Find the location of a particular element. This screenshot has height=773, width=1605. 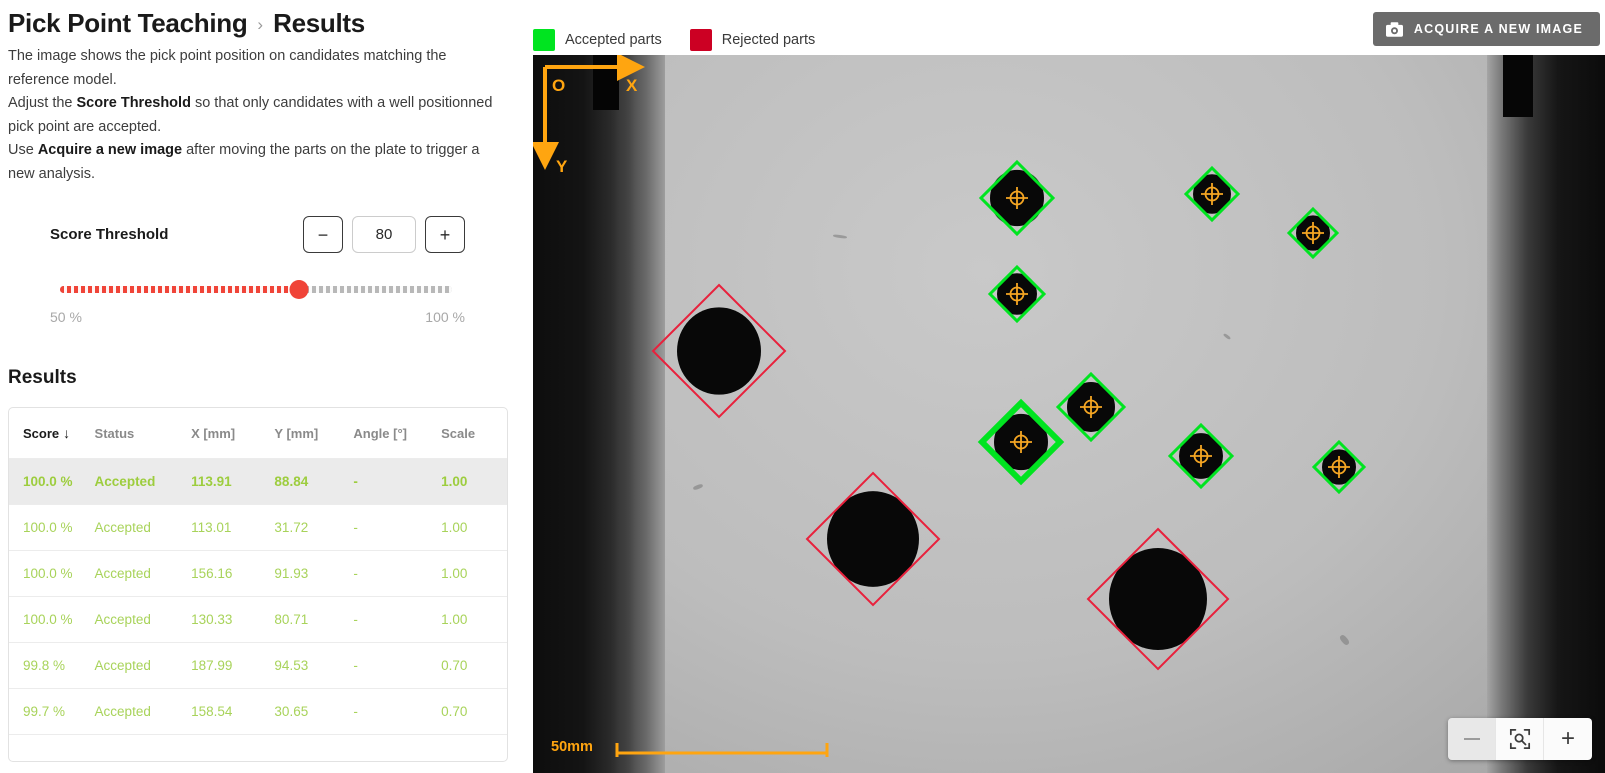

slider-max-label: 100 % is located at coordinates (445, 317).